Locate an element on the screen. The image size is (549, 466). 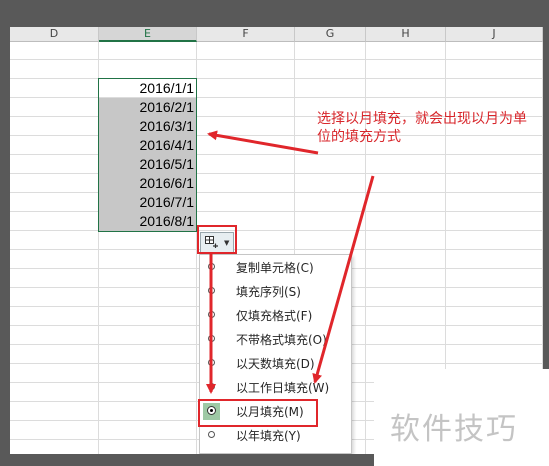
column-header-h: H is located at coordinates (406, 34).